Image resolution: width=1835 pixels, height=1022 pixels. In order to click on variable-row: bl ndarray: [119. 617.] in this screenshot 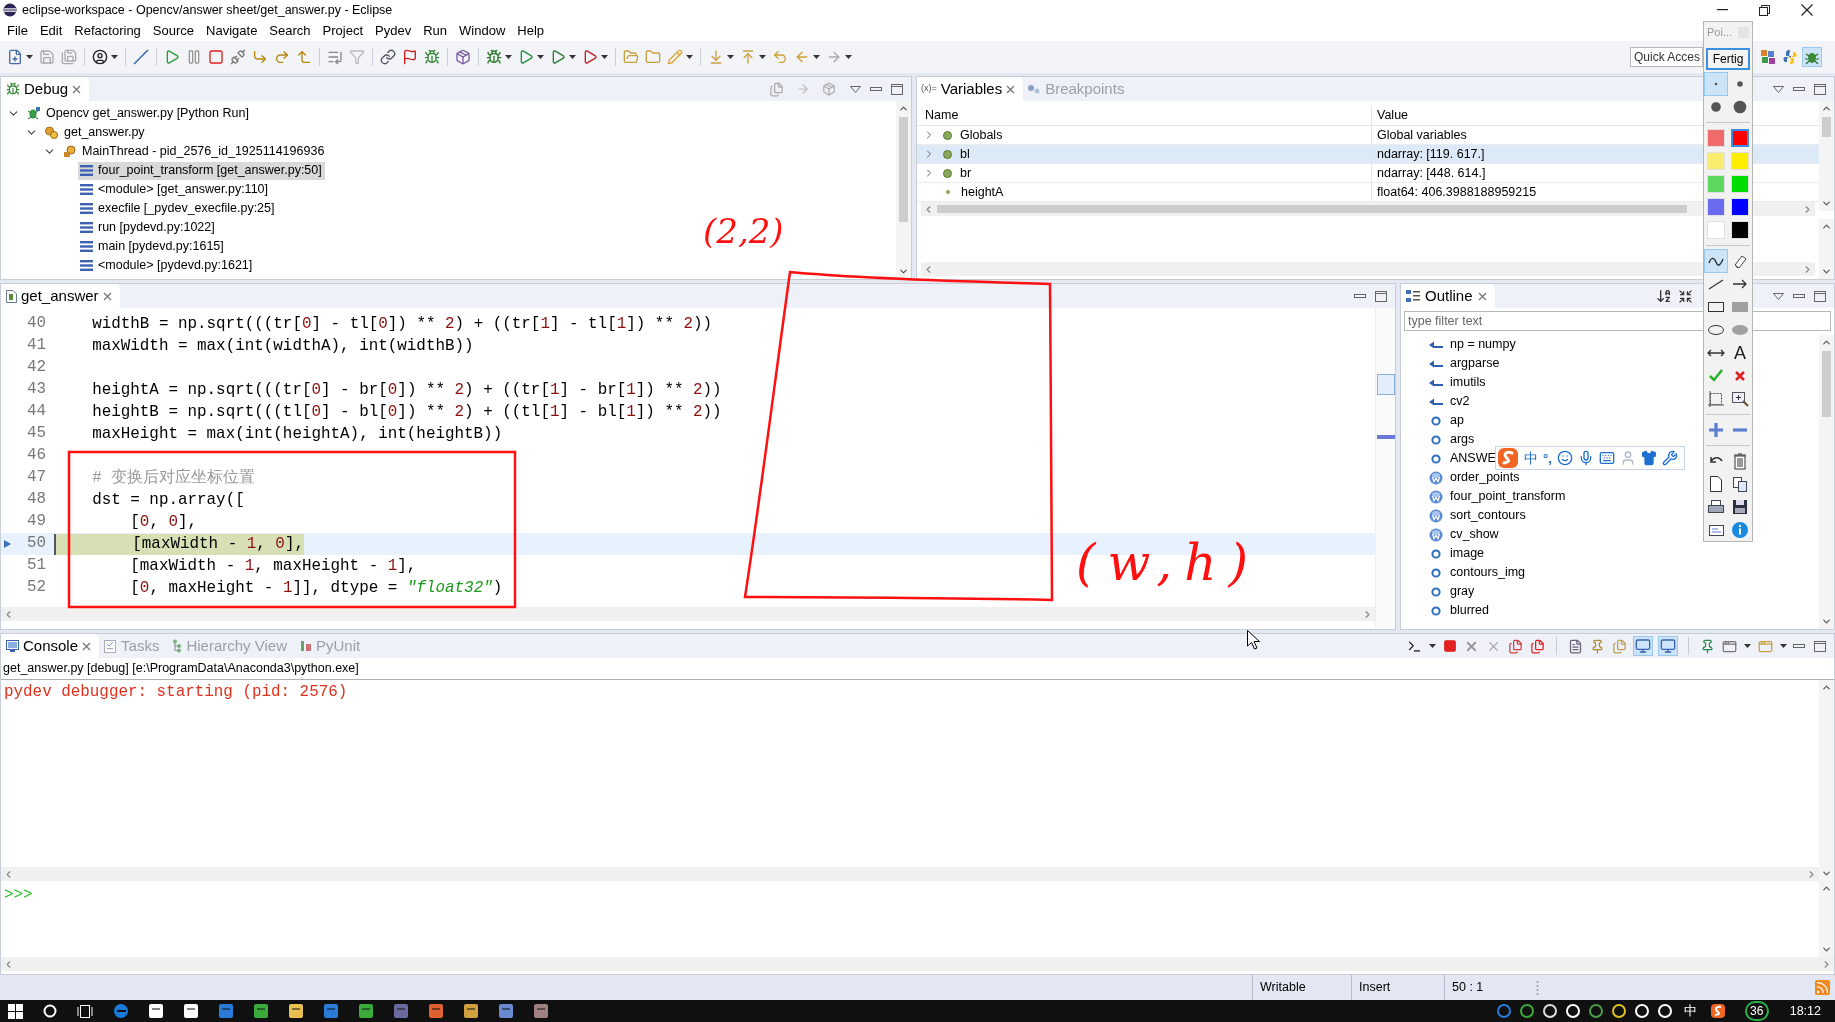, I will do `click(1368, 154)`.